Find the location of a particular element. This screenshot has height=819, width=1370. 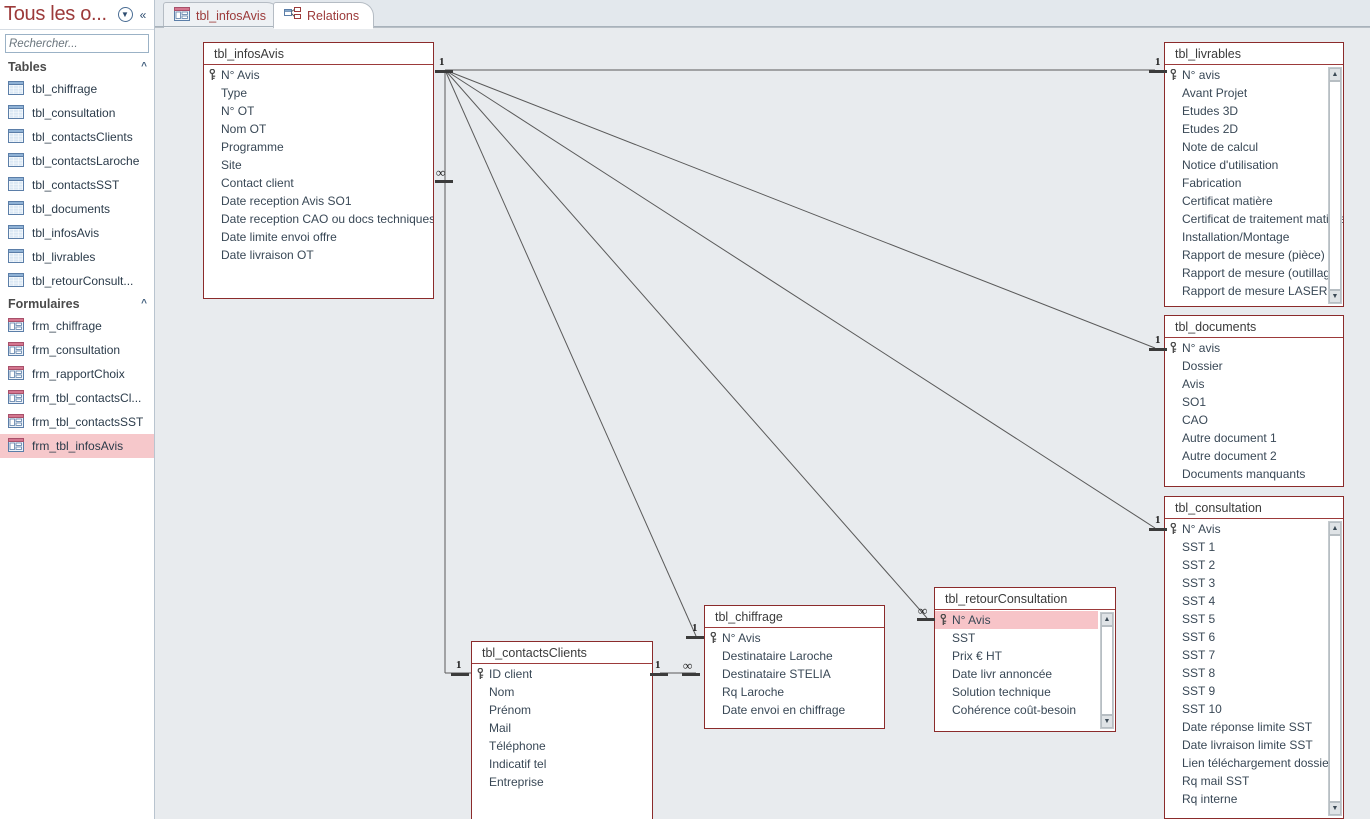

nav-table-tbl-contactsclients: tbl_contactsClients is located at coordinates (77, 137).